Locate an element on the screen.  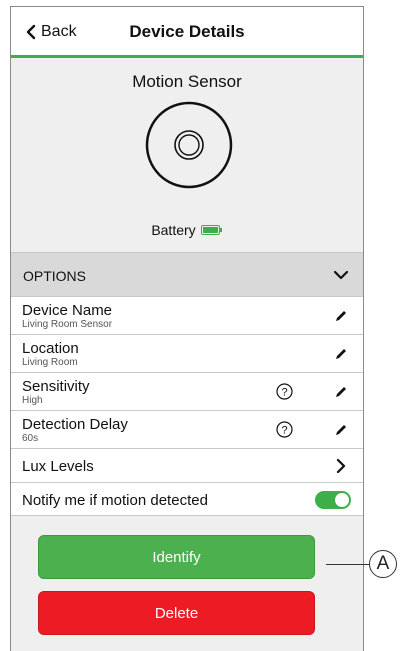
notify-toggle is located at coordinates (333, 500).